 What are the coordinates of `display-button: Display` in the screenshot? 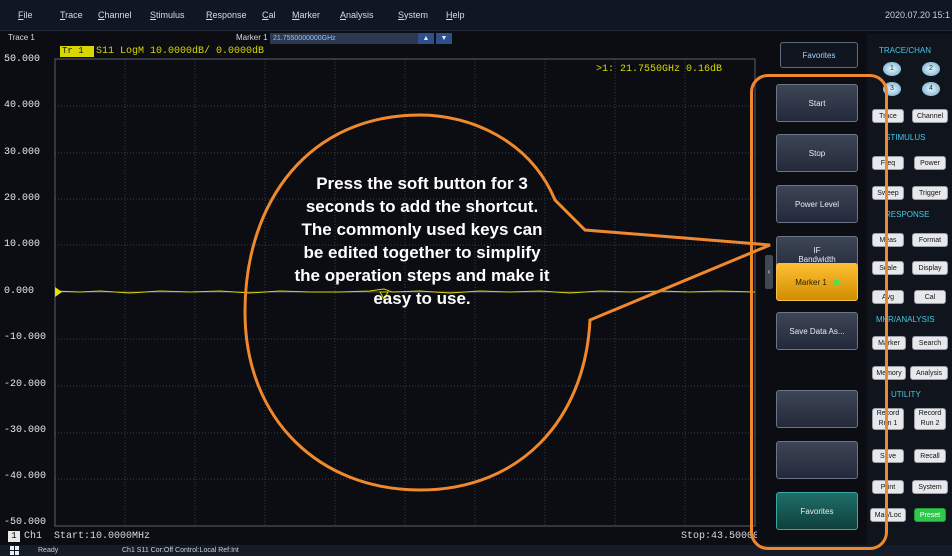 It's located at (930, 268).